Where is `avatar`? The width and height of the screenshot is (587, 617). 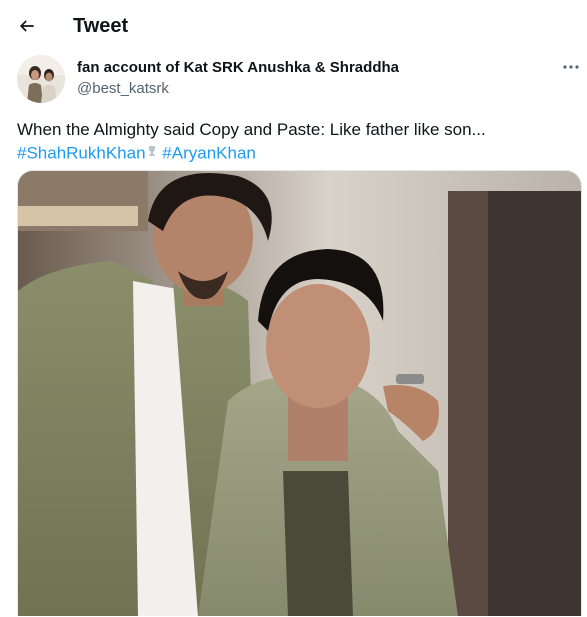 avatar is located at coordinates (41, 79).